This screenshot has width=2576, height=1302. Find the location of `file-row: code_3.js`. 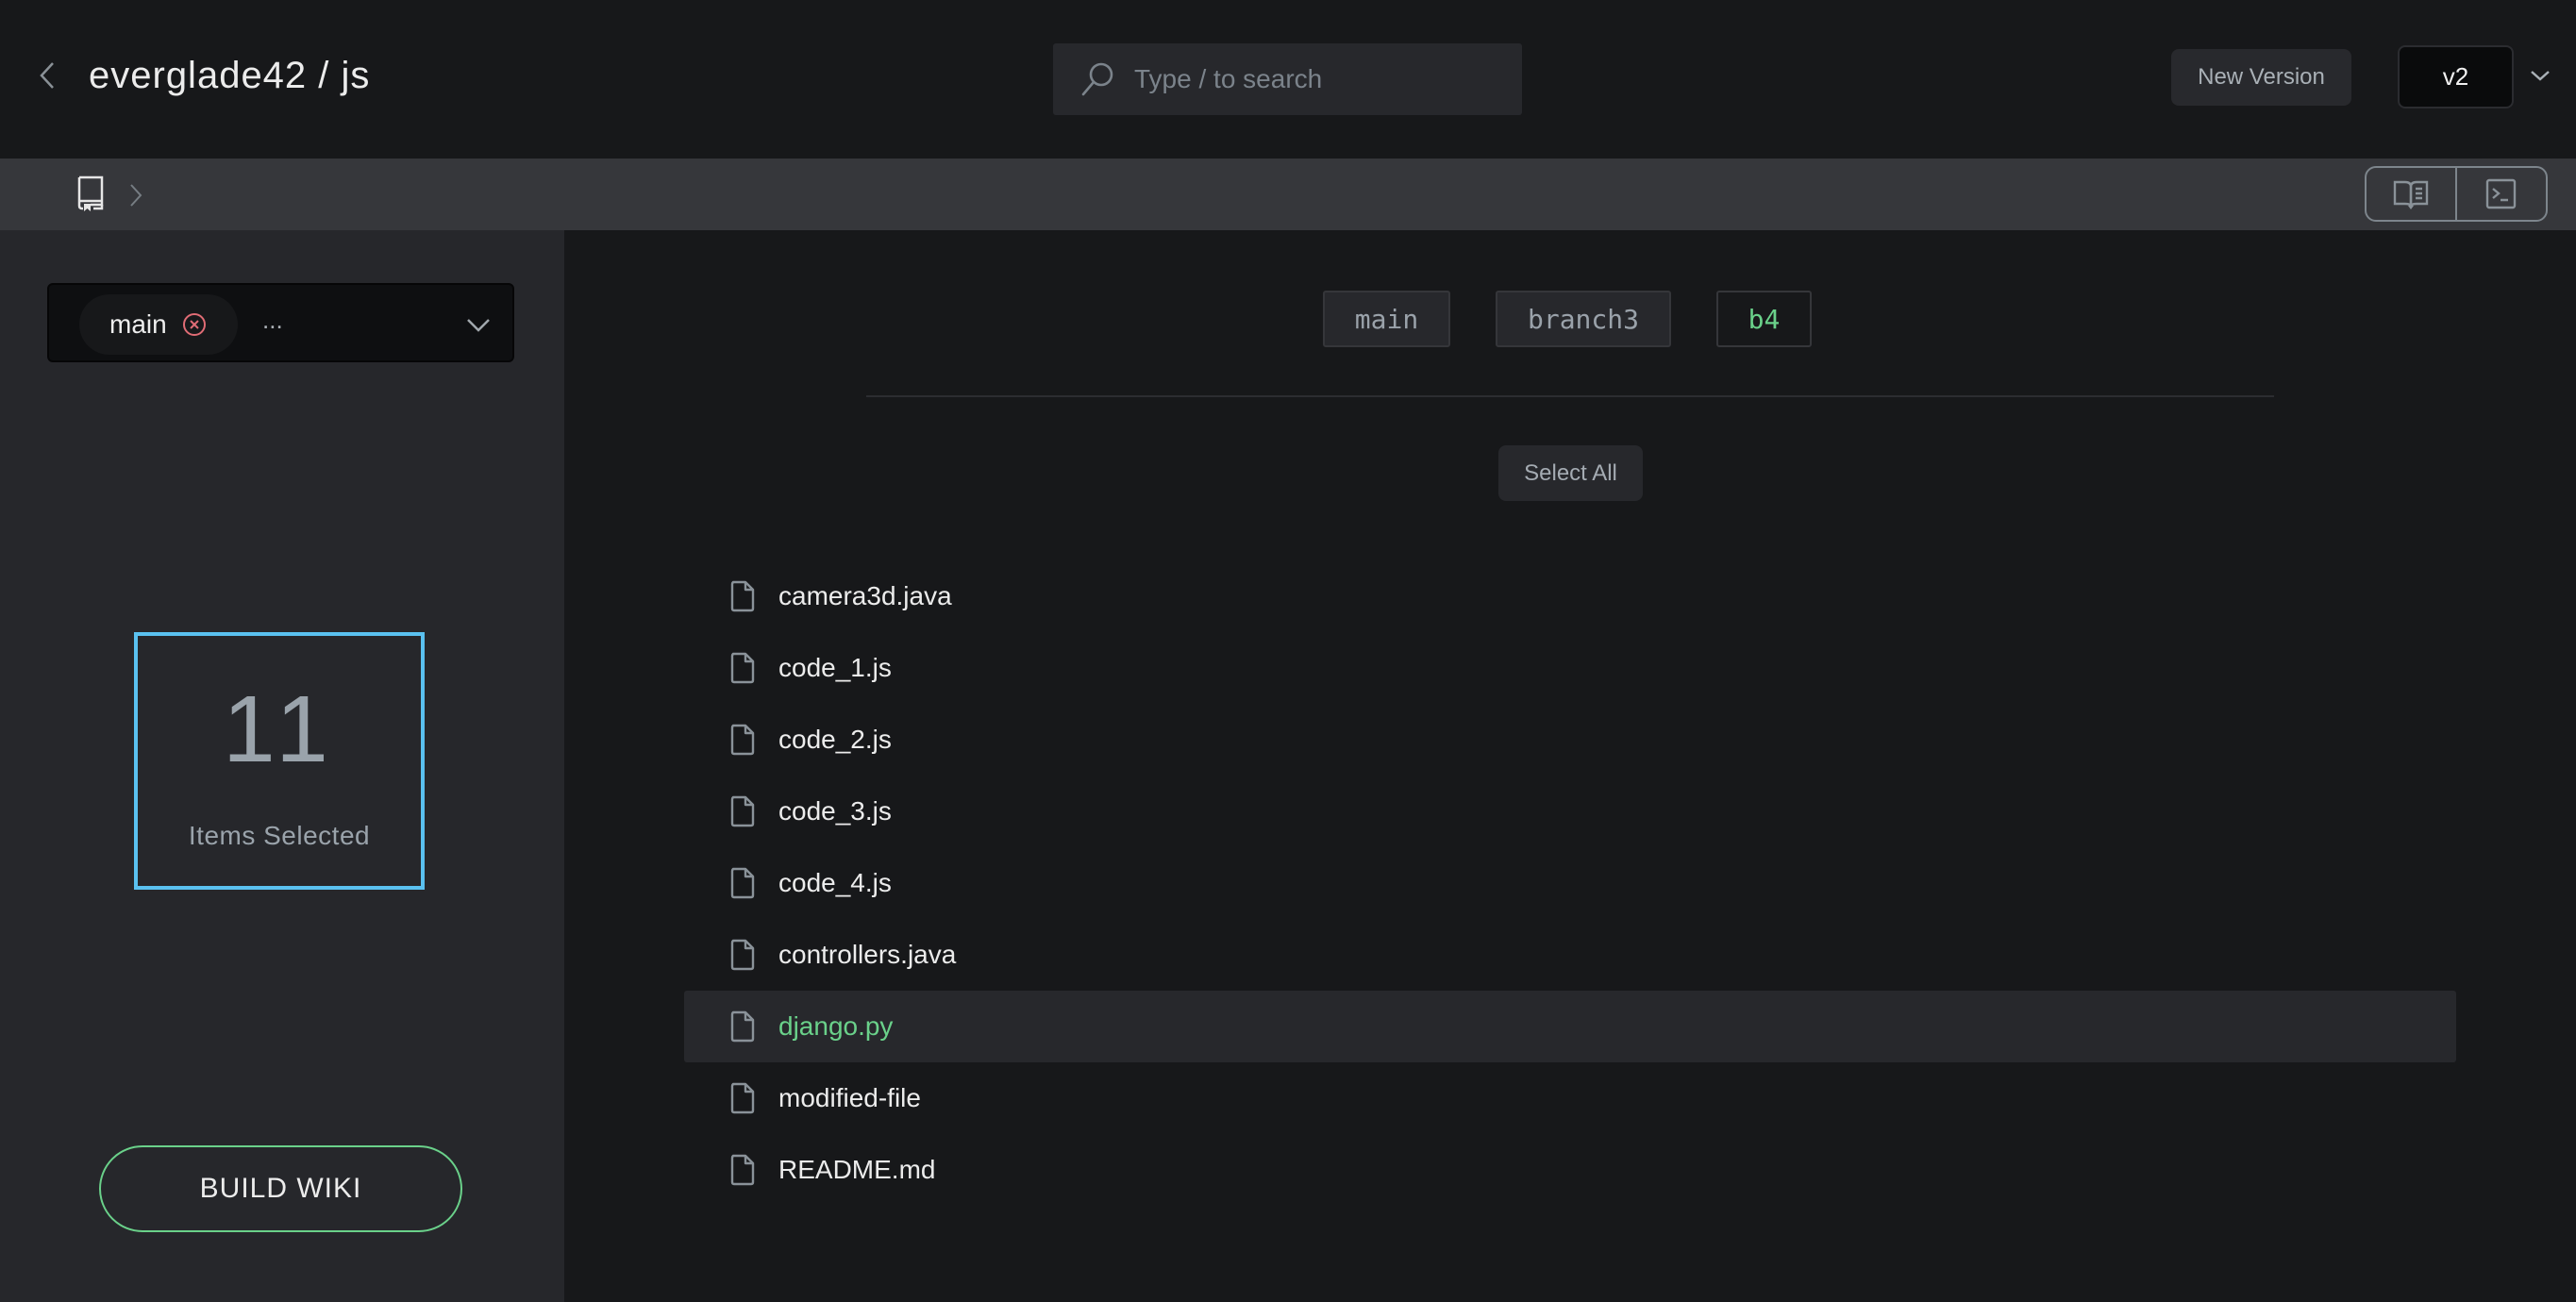

file-row: code_3.js is located at coordinates (1570, 811).